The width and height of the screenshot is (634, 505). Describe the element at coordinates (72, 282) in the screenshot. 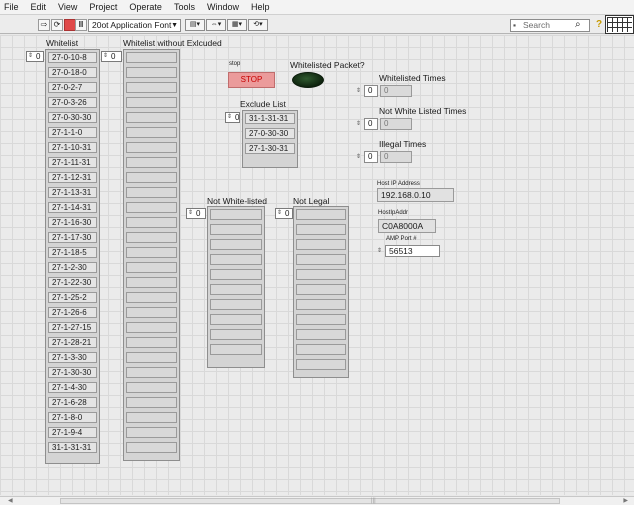

I see `whitelist-element: 27-1-22-30` at that location.